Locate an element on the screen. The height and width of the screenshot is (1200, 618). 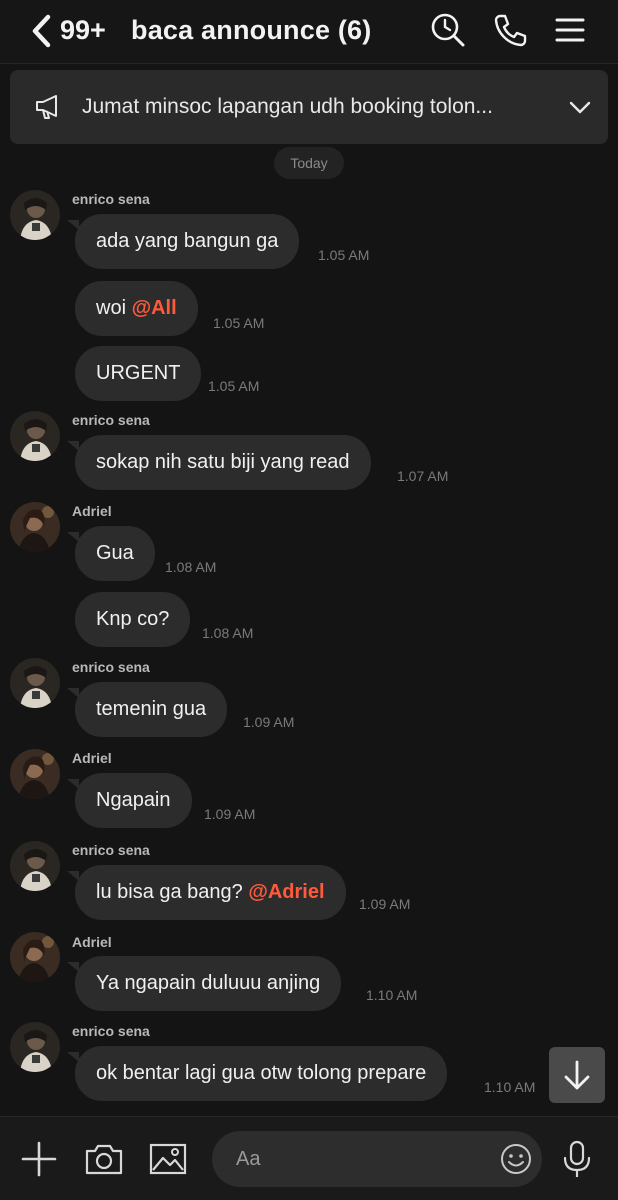
message-bubble: ok bentar lagi gua otw tolong prepare is located at coordinates (257, 1073).